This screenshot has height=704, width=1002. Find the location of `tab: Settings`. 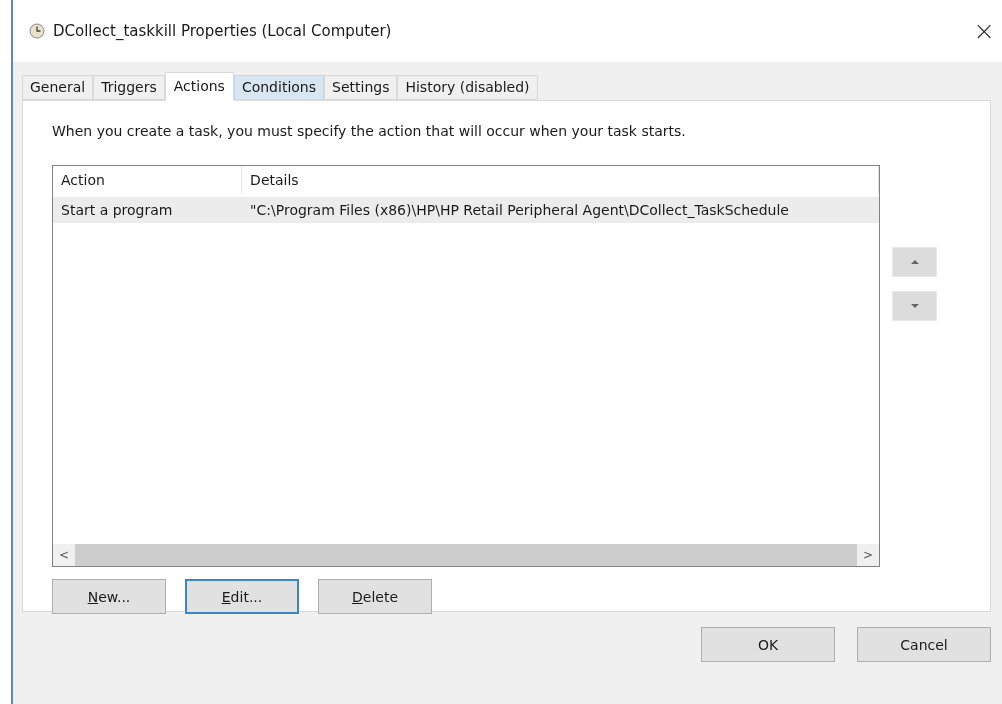

tab: Settings is located at coordinates (361, 87).